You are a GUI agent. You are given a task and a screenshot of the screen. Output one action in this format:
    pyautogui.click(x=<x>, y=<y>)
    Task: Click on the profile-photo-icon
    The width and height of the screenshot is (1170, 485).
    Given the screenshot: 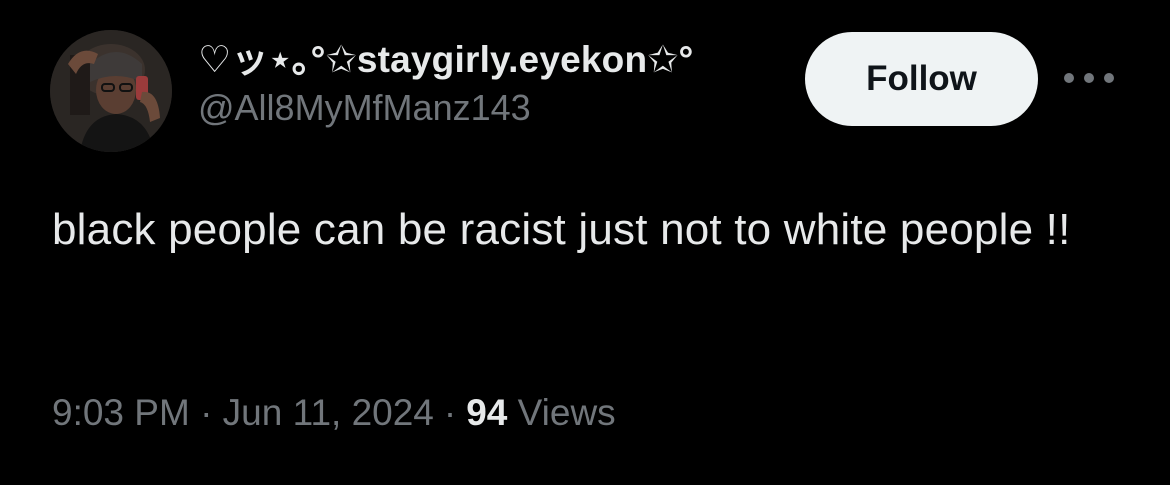 What is the action you would take?
    pyautogui.click(x=111, y=91)
    